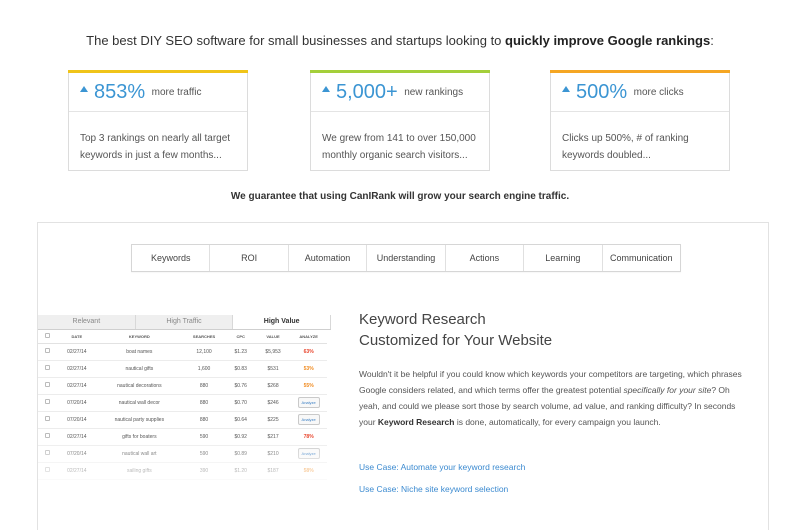 This screenshot has height=530, width=800. What do you see at coordinates (712, 40) in the screenshot?
I see `tagline-tail: :` at bounding box center [712, 40].